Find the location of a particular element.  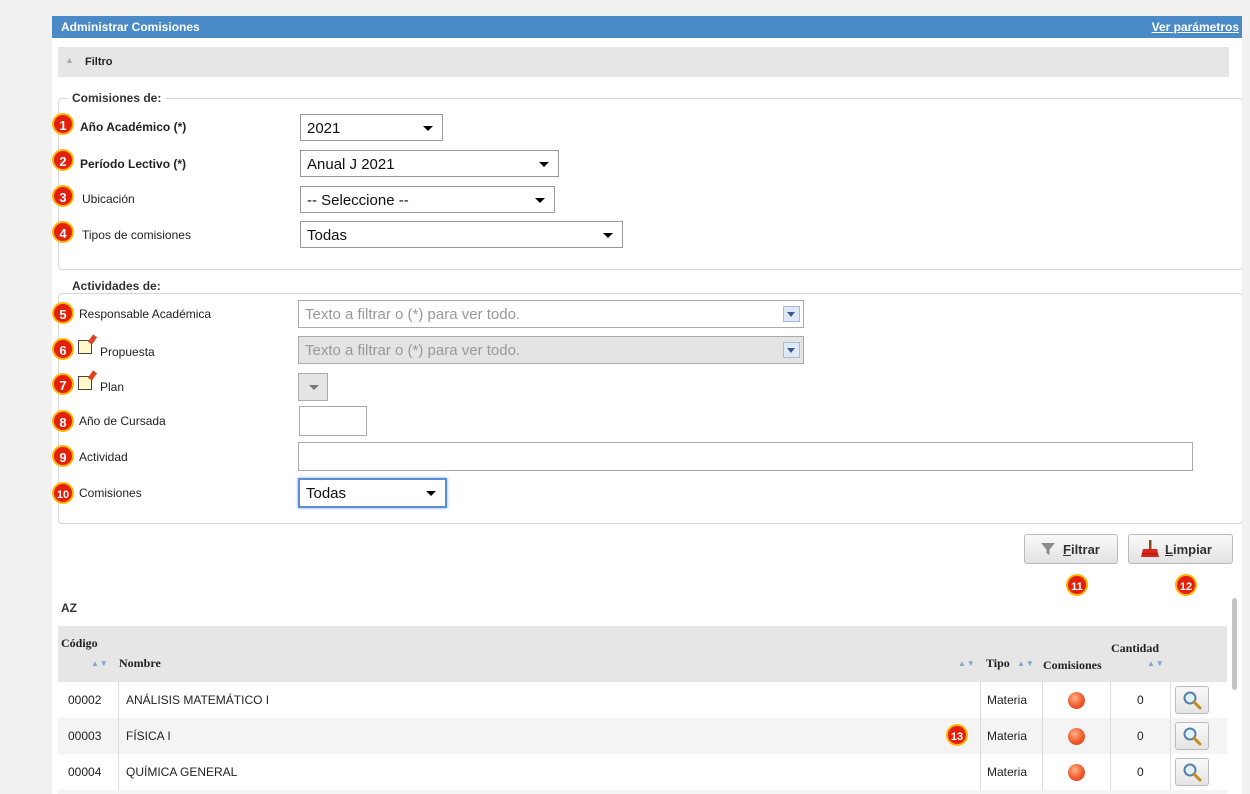

comisiones-header: Comisiones is located at coordinates (1072, 665).